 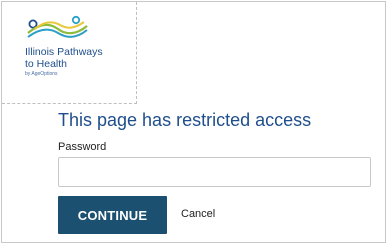 What do you see at coordinates (82, 147) in the screenshot?
I see `password-label: Password` at bounding box center [82, 147].